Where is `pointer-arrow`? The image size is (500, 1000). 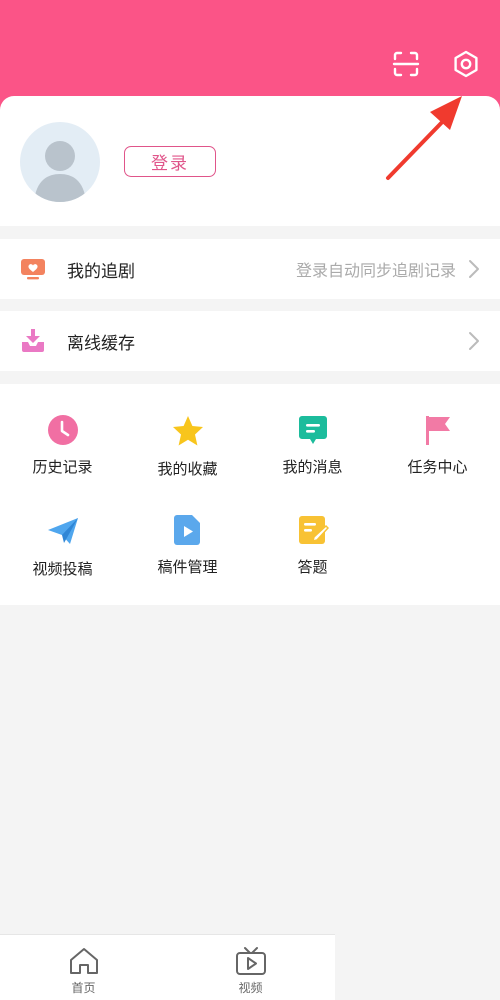 pointer-arrow is located at coordinates (424, 138).